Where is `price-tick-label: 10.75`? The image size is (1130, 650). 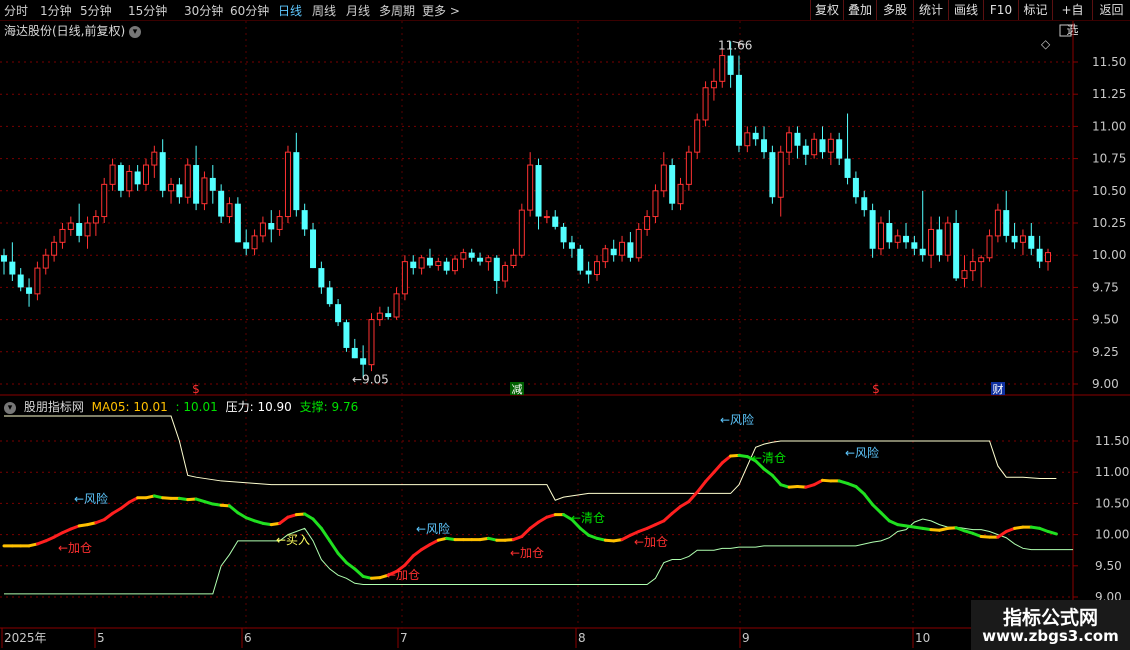 price-tick-label: 10.75 is located at coordinates (1109, 159).